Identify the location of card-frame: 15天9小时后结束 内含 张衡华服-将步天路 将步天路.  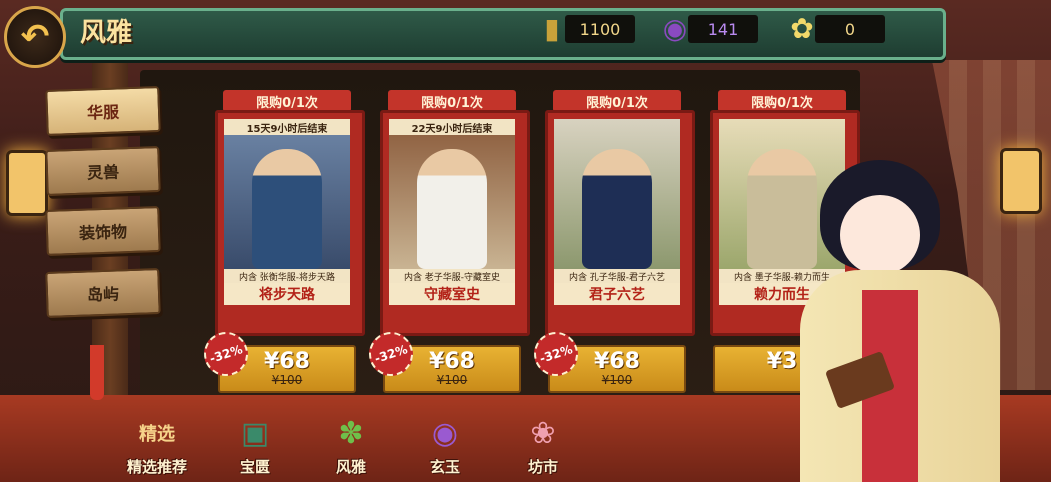
(290, 223).